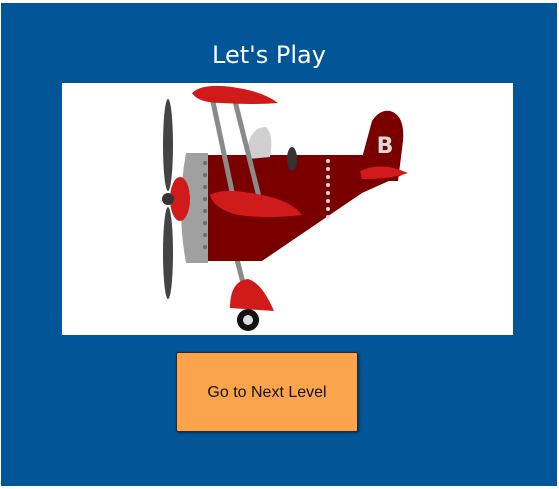  Describe the element at coordinates (168, 145) in the screenshot. I see `propeller-blade-top` at that location.